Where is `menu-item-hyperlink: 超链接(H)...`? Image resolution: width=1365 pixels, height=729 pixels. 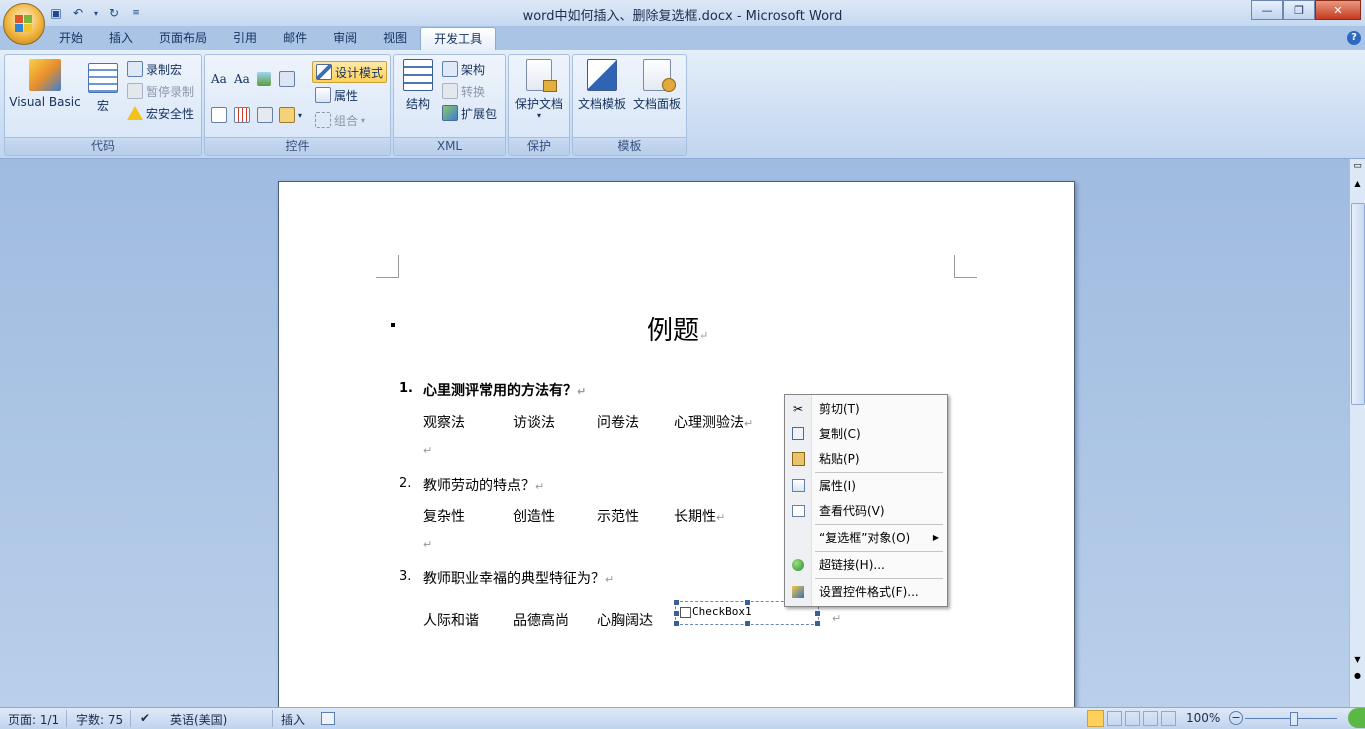
menu-item-hyperlink: 超链接(H)... is located at coordinates (866, 564).